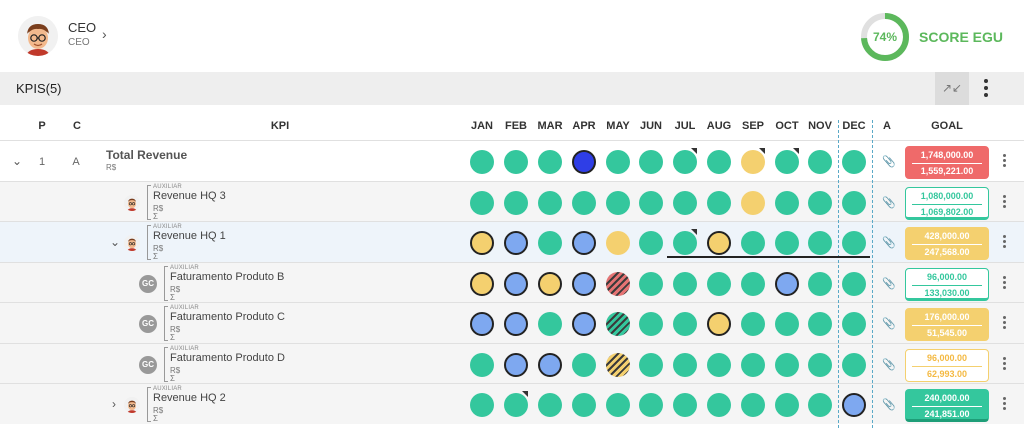 This screenshot has height=428, width=1024. What do you see at coordinates (227, 317) in the screenshot?
I see `kpi-title: Faturamento Produto C` at bounding box center [227, 317].